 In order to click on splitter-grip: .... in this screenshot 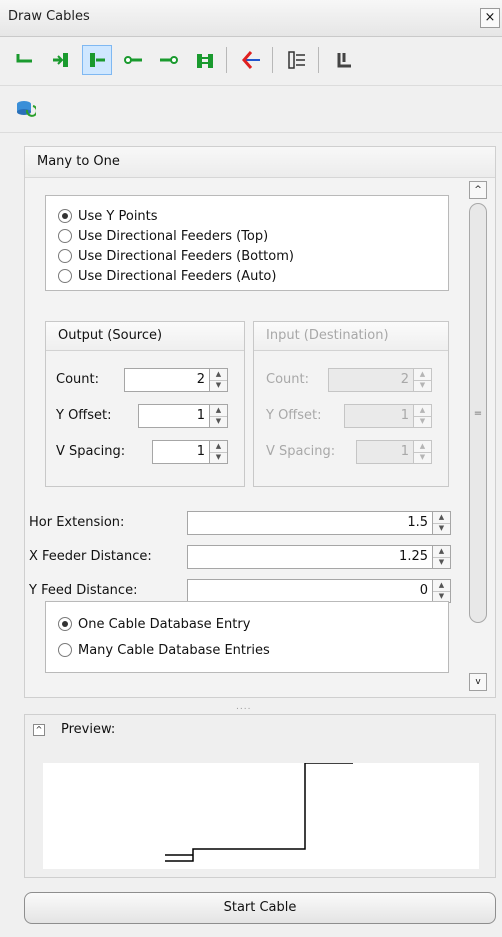, I will do `click(243, 707)`.